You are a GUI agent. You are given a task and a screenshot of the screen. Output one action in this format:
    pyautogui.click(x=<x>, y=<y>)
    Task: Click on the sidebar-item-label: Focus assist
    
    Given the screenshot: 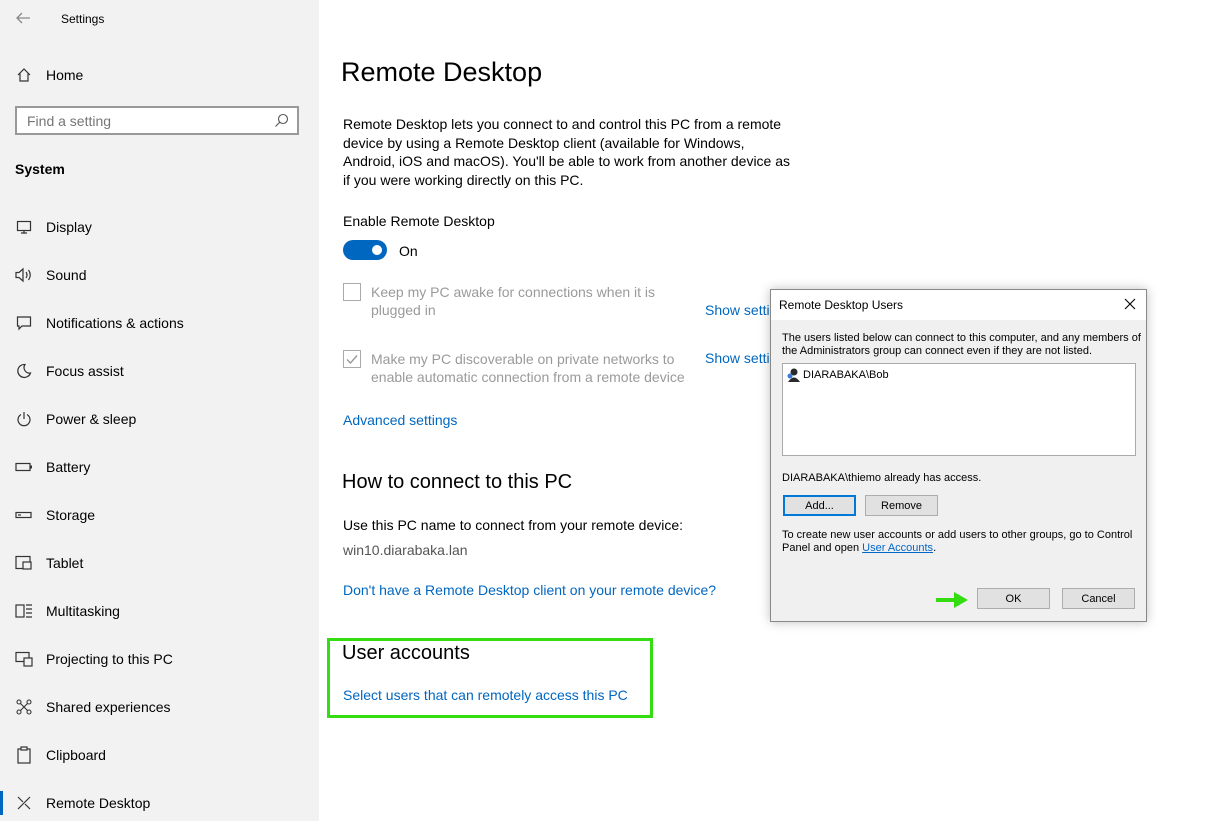 What is the action you would take?
    pyautogui.click(x=85, y=371)
    